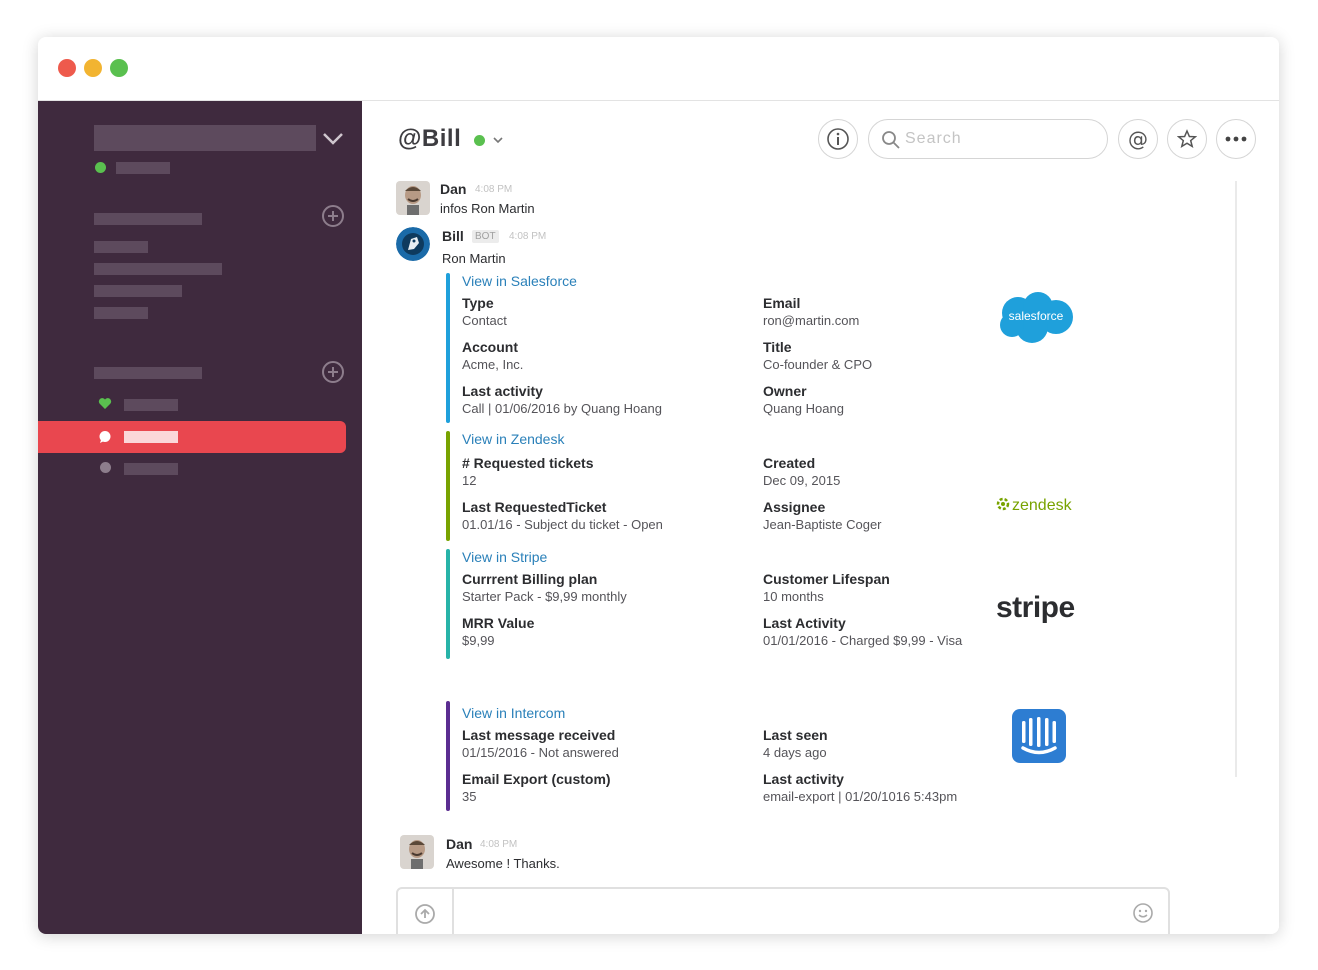 The height and width of the screenshot is (970, 1318). What do you see at coordinates (536, 787) in the screenshot?
I see `attachment-field: Email Export (custom) 35` at bounding box center [536, 787].